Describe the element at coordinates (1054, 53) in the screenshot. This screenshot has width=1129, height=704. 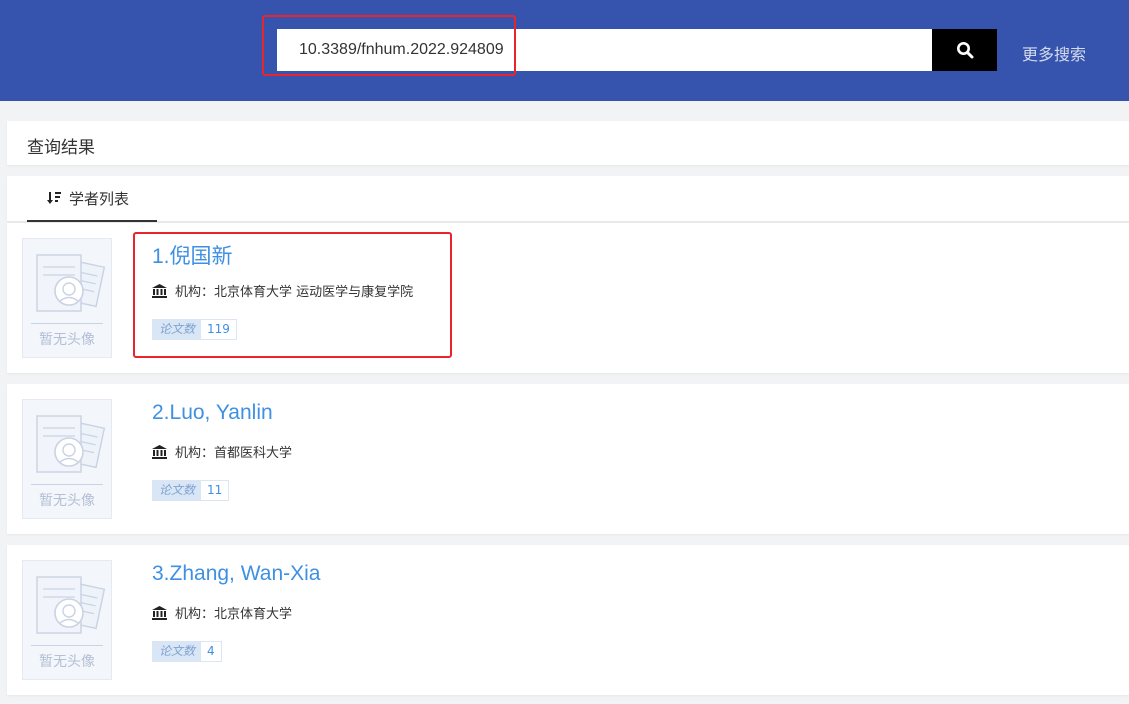
I see `more-search-link: 更多搜索` at that location.